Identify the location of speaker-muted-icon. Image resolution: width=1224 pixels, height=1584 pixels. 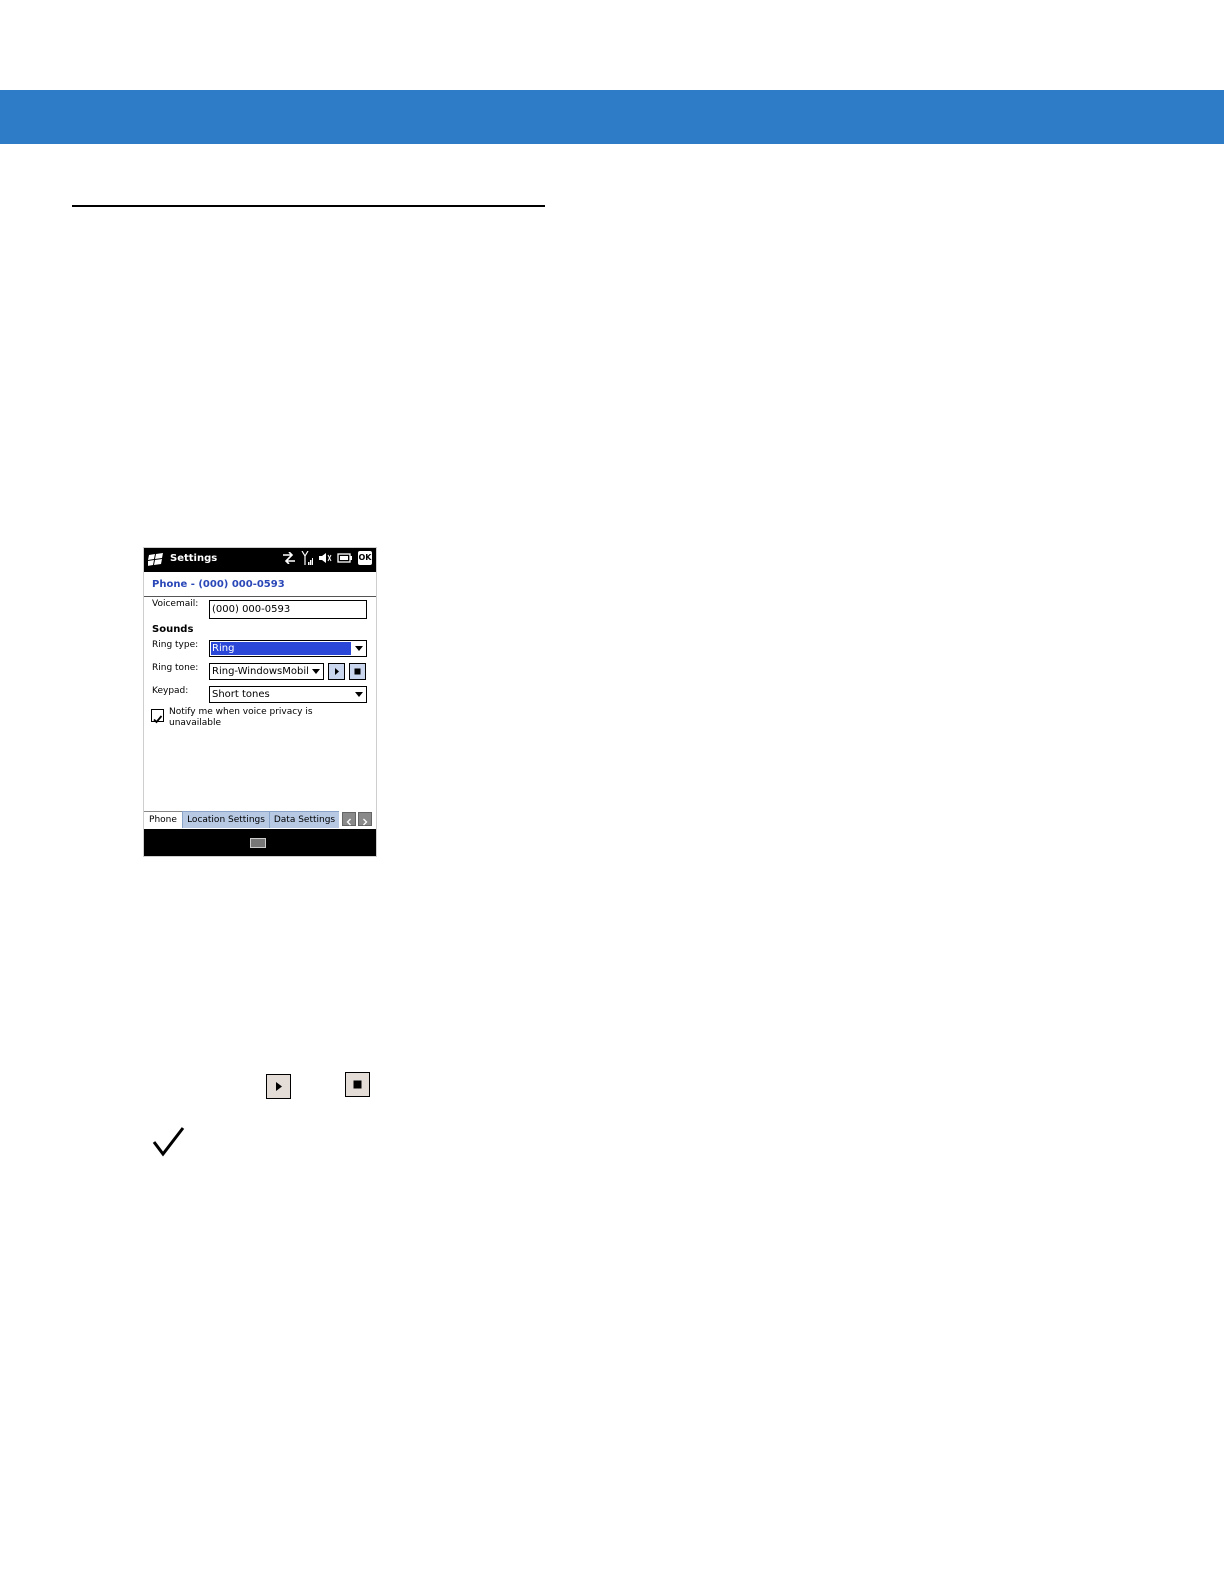
(325, 558).